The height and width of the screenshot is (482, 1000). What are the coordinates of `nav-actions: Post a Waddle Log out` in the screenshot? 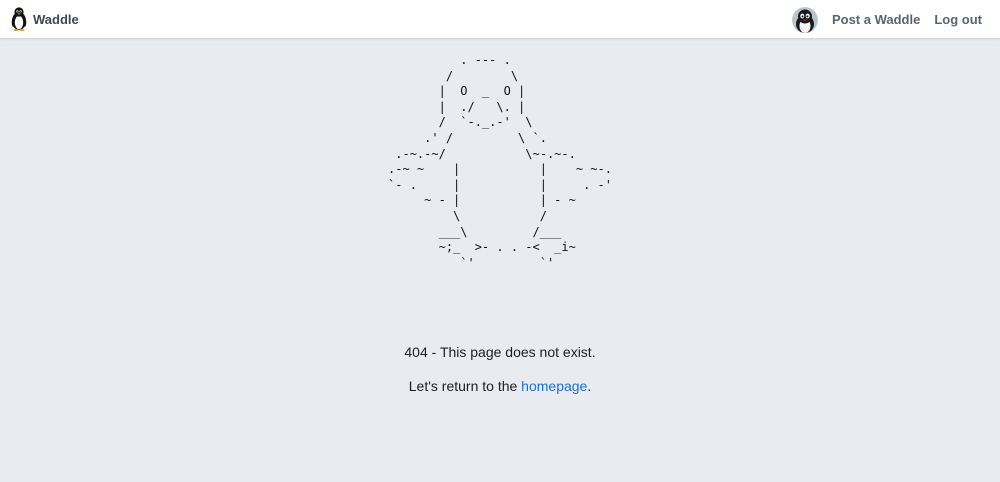 It's located at (886, 19).